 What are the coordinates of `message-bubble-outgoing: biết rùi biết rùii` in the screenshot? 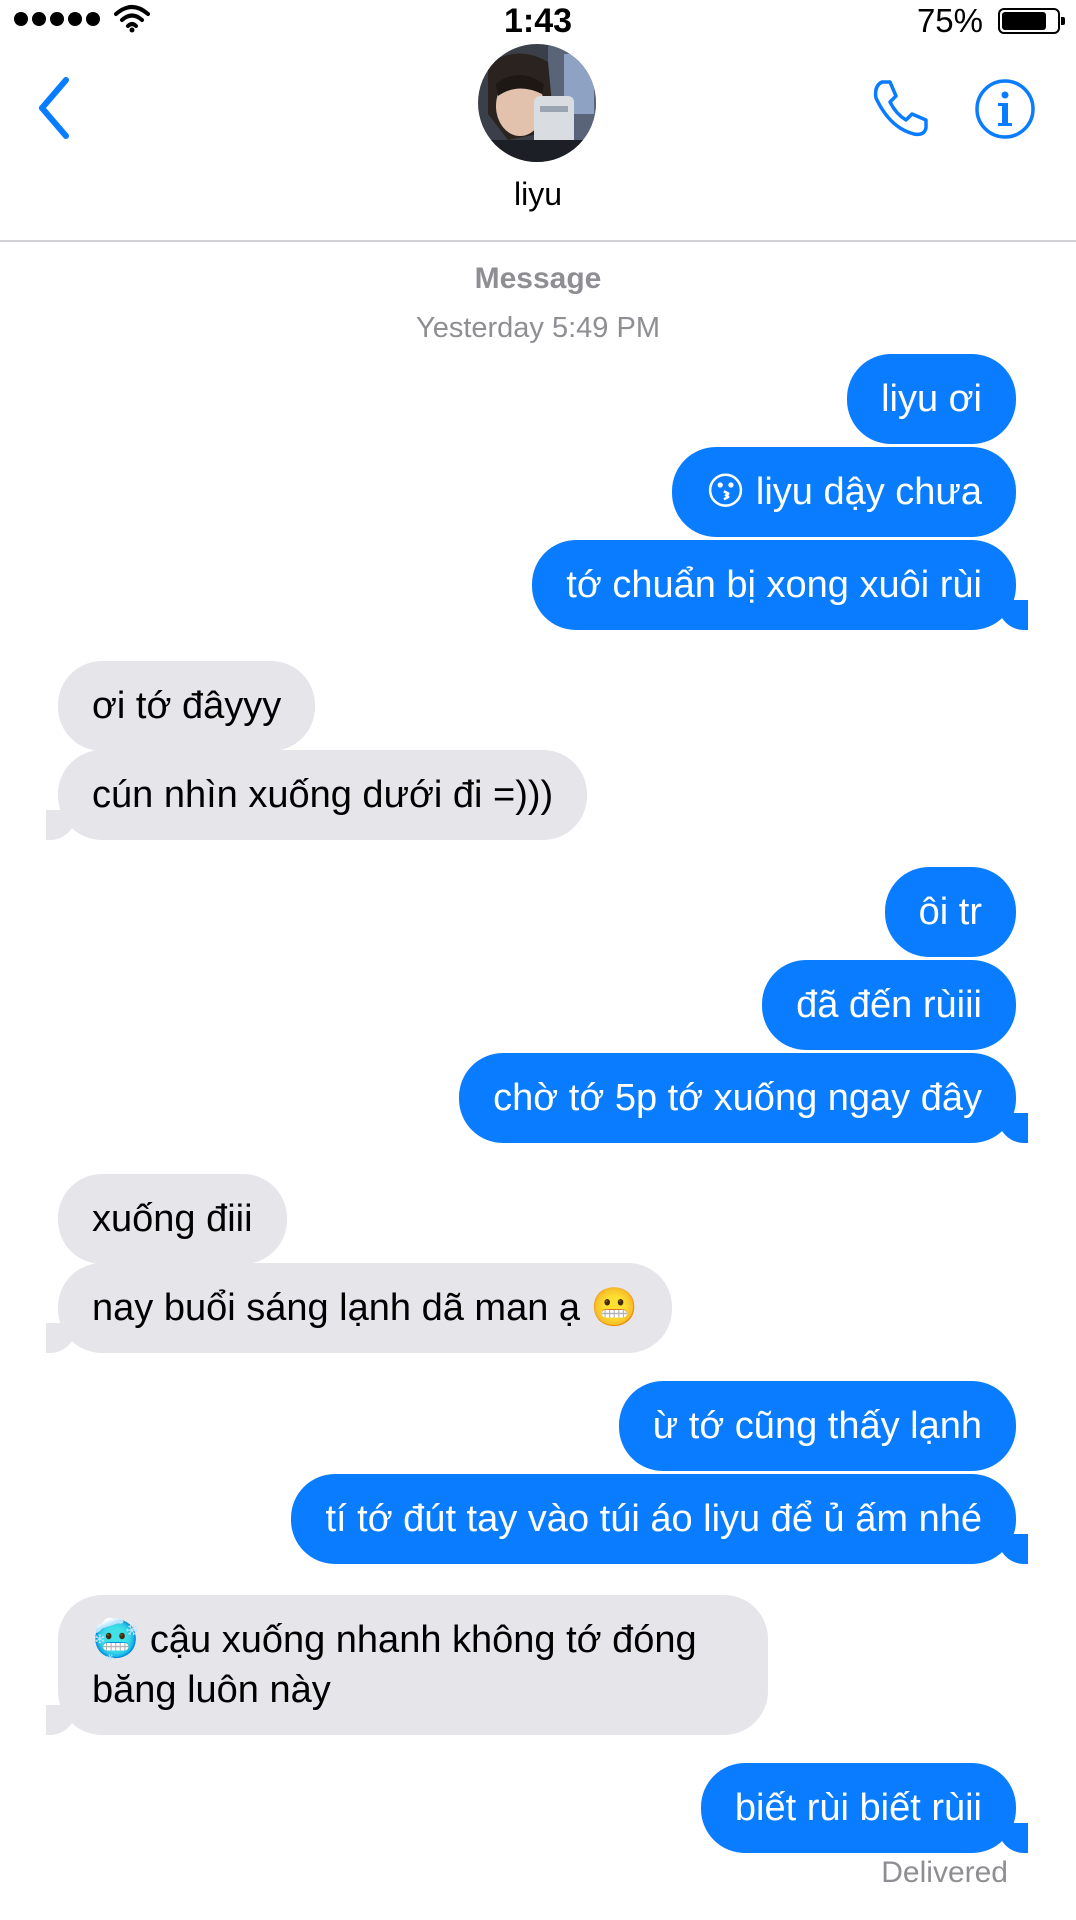 It's located at (864, 1808).